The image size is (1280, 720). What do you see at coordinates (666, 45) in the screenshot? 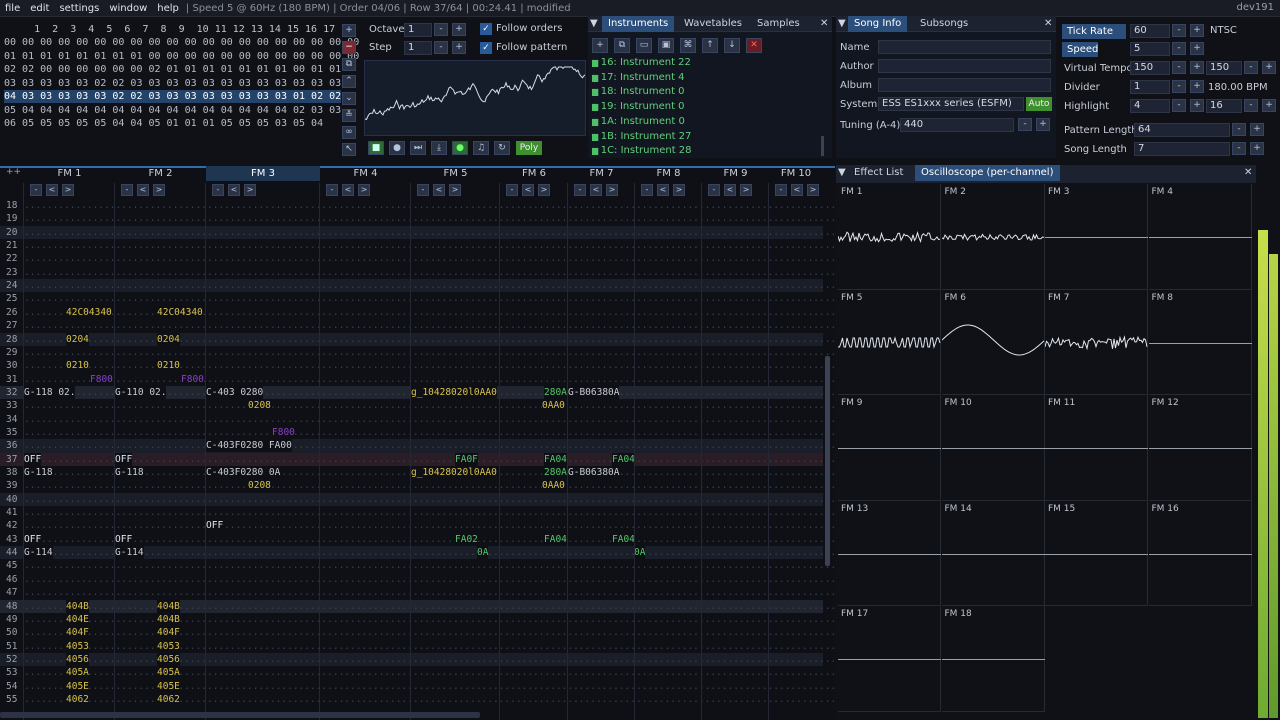
I see `save-icon: ▣` at bounding box center [666, 45].